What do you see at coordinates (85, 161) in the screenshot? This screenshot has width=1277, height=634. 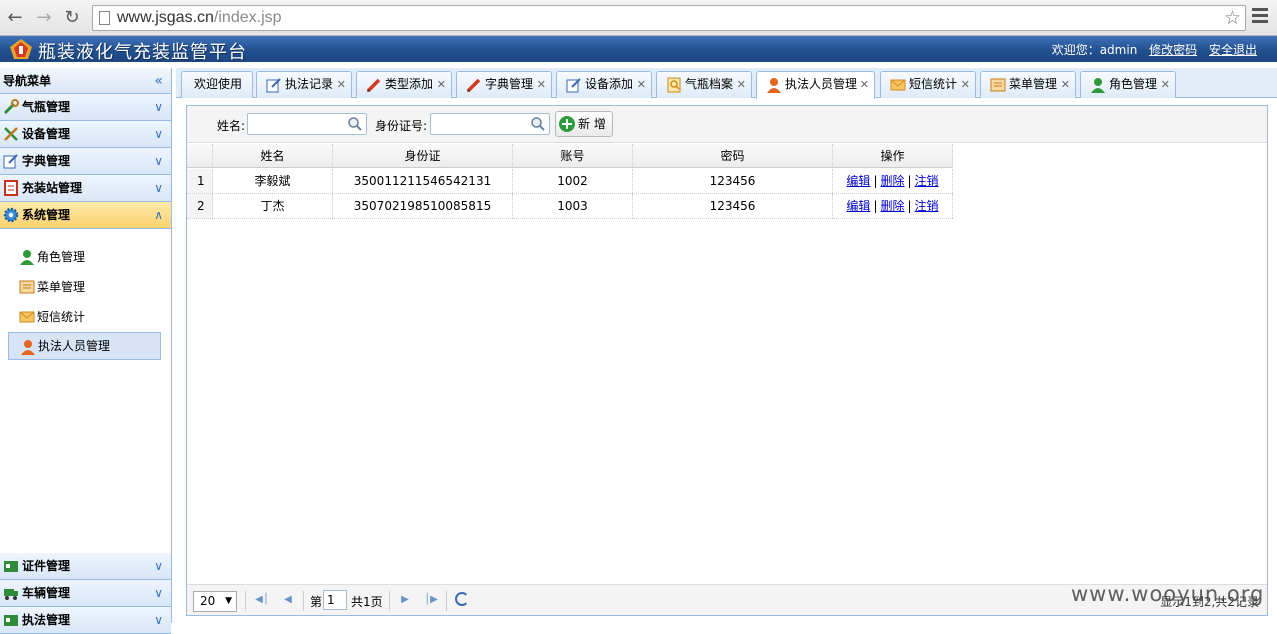 I see `sidebar-group-dictionary: 字典管理 ∨` at bounding box center [85, 161].